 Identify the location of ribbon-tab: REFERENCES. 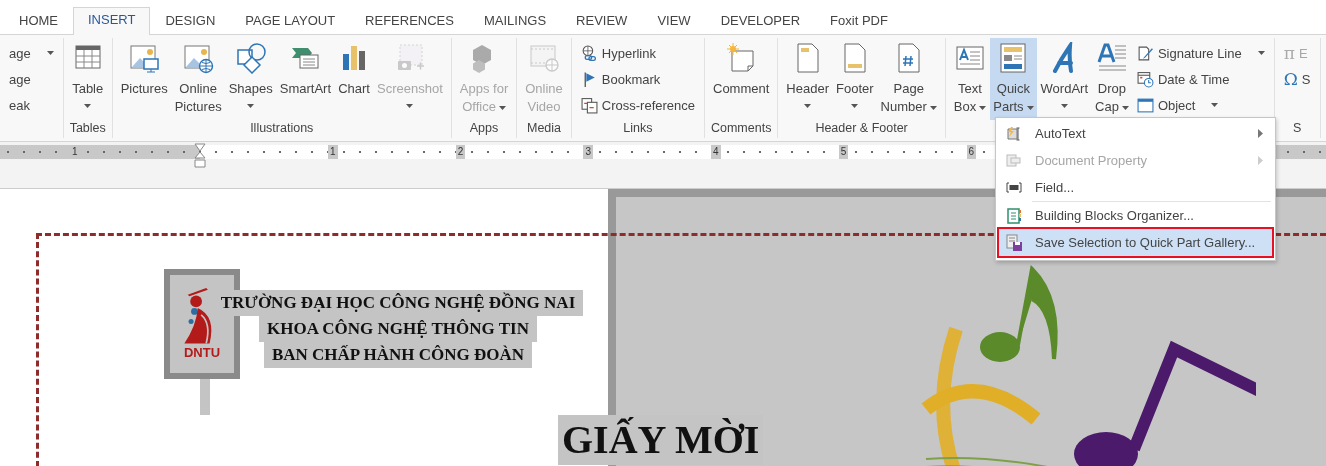
(409, 21).